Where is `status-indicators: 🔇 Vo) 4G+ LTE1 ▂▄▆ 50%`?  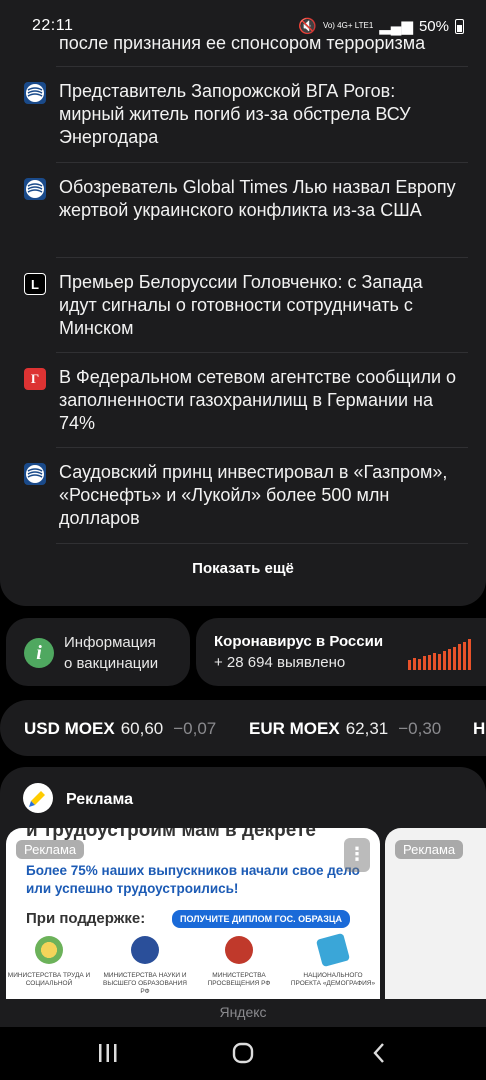 status-indicators: 🔇 Vo) 4G+ LTE1 ▂▄▆ 50% is located at coordinates (381, 26).